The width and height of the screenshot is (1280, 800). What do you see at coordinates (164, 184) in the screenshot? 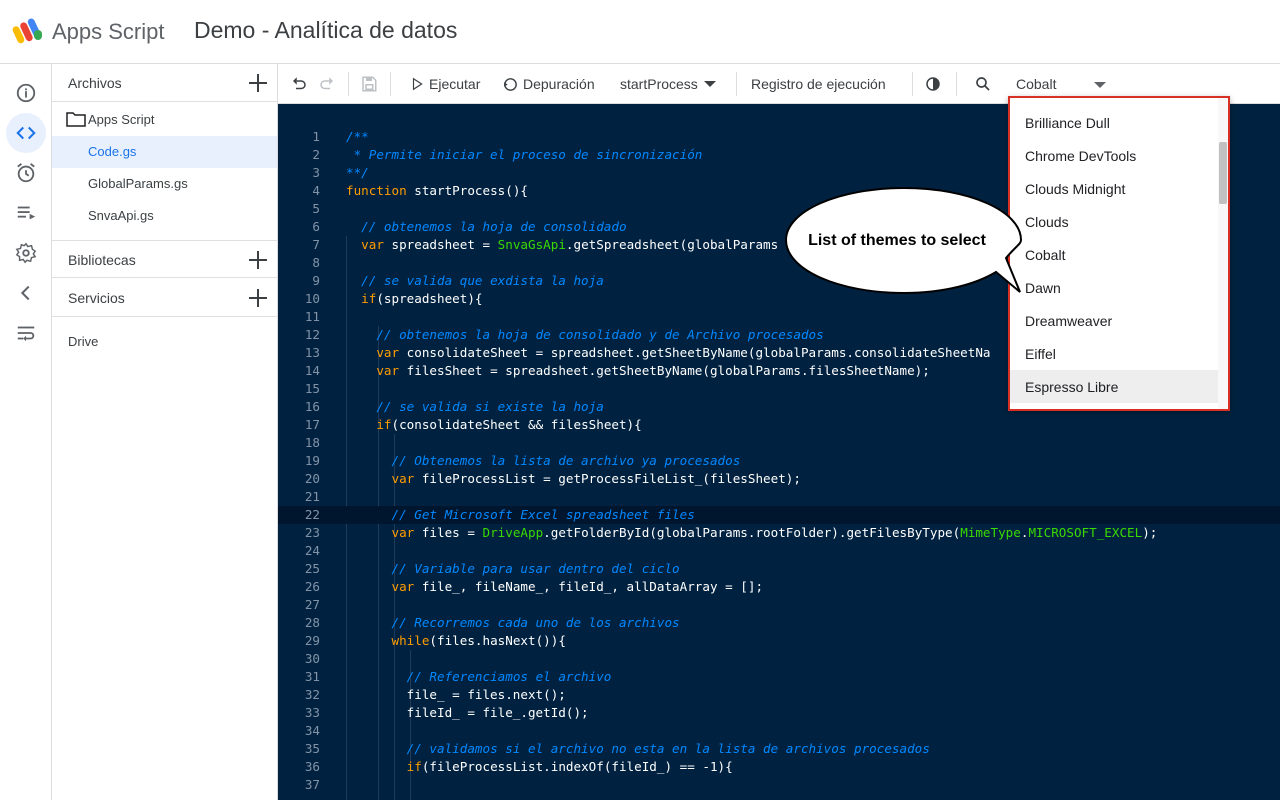
I see `file-item-globalparams-gs: GlobalParams.gs` at bounding box center [164, 184].